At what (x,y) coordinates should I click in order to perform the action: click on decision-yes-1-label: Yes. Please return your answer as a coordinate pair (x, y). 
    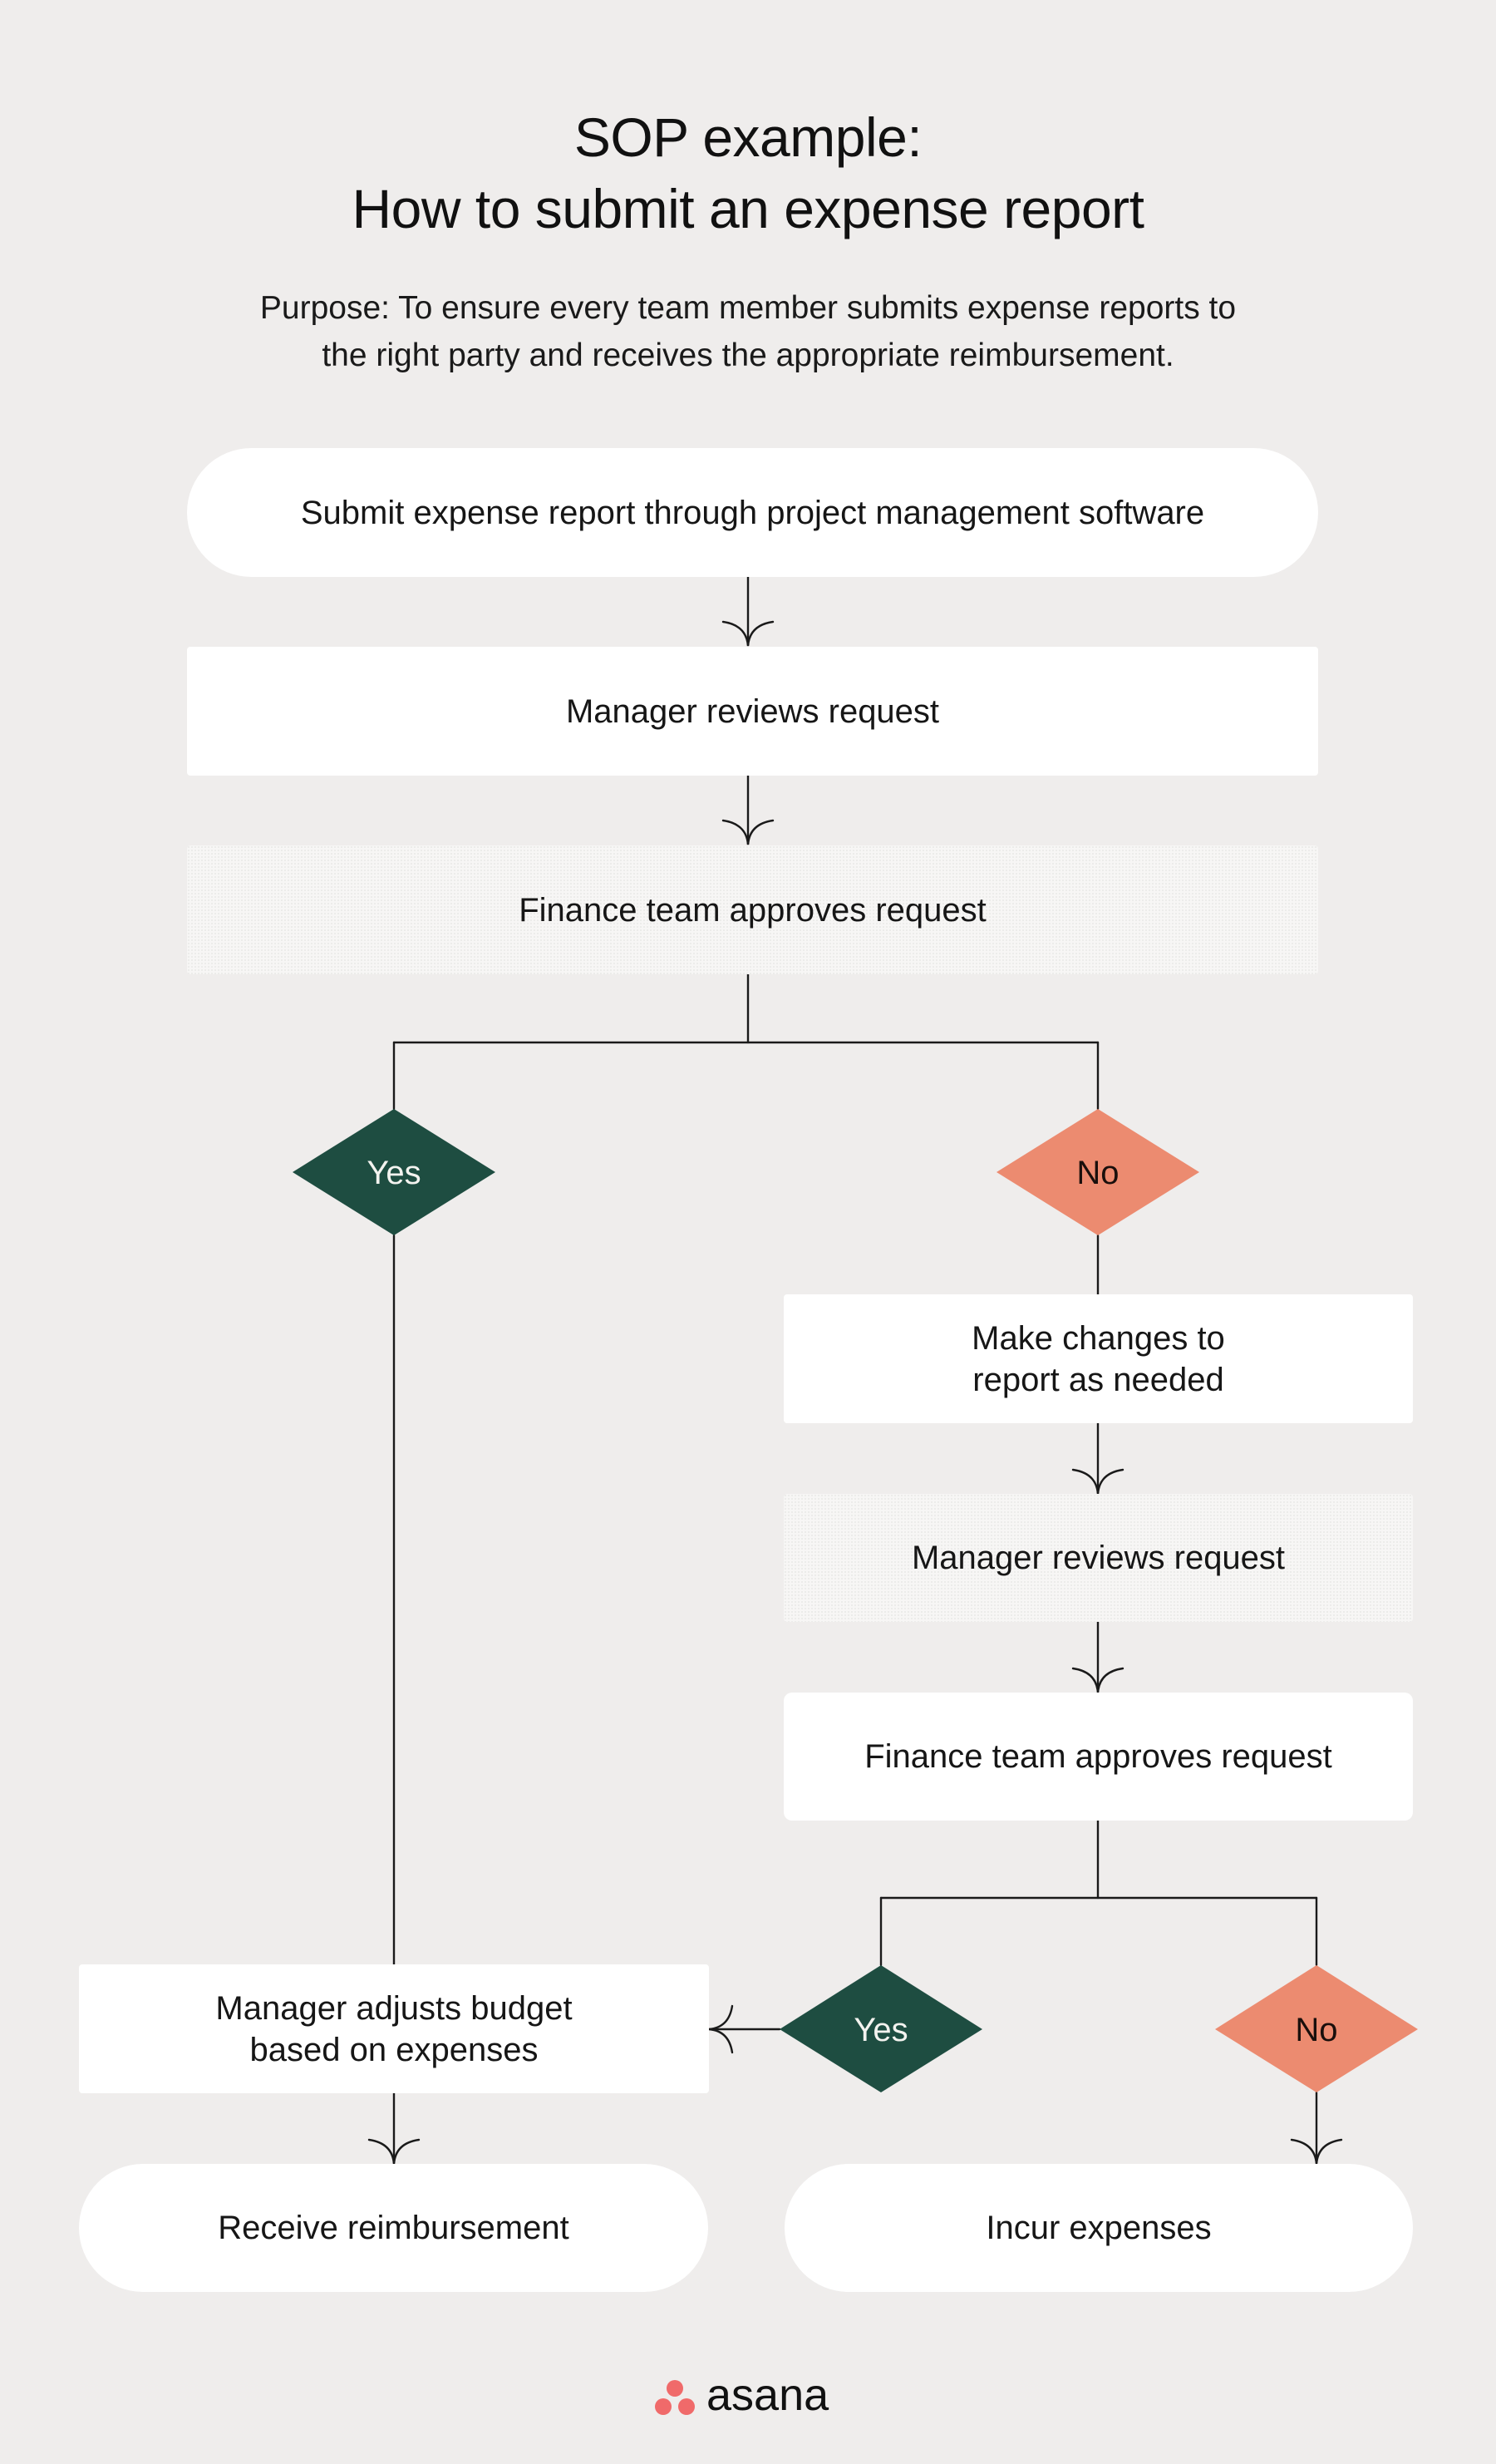
    Looking at the image, I should click on (394, 1173).